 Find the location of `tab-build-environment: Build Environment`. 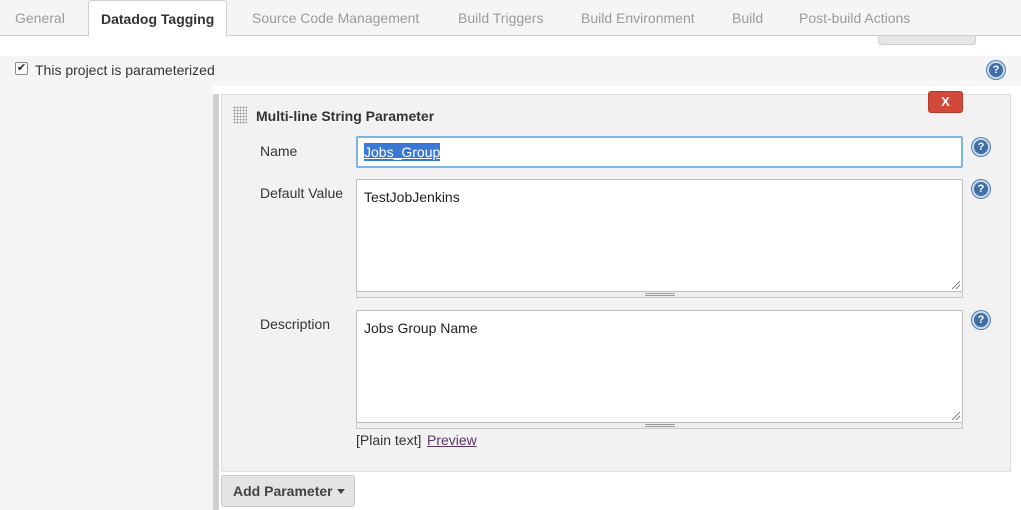

tab-build-environment: Build Environment is located at coordinates (638, 18).